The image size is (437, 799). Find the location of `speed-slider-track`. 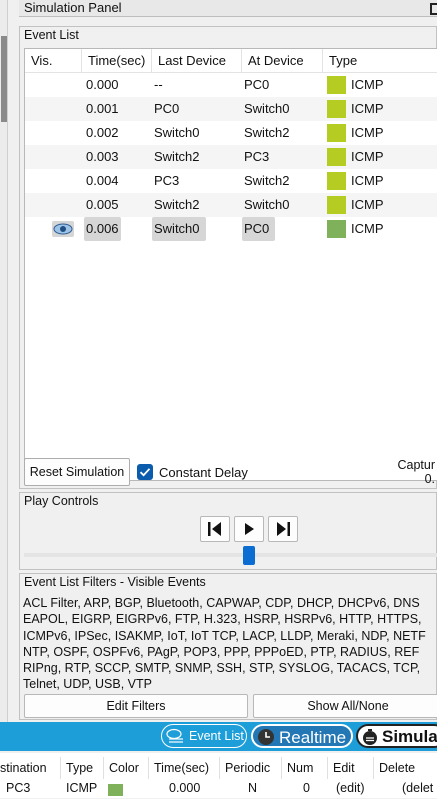

speed-slider-track is located at coordinates (230, 555).